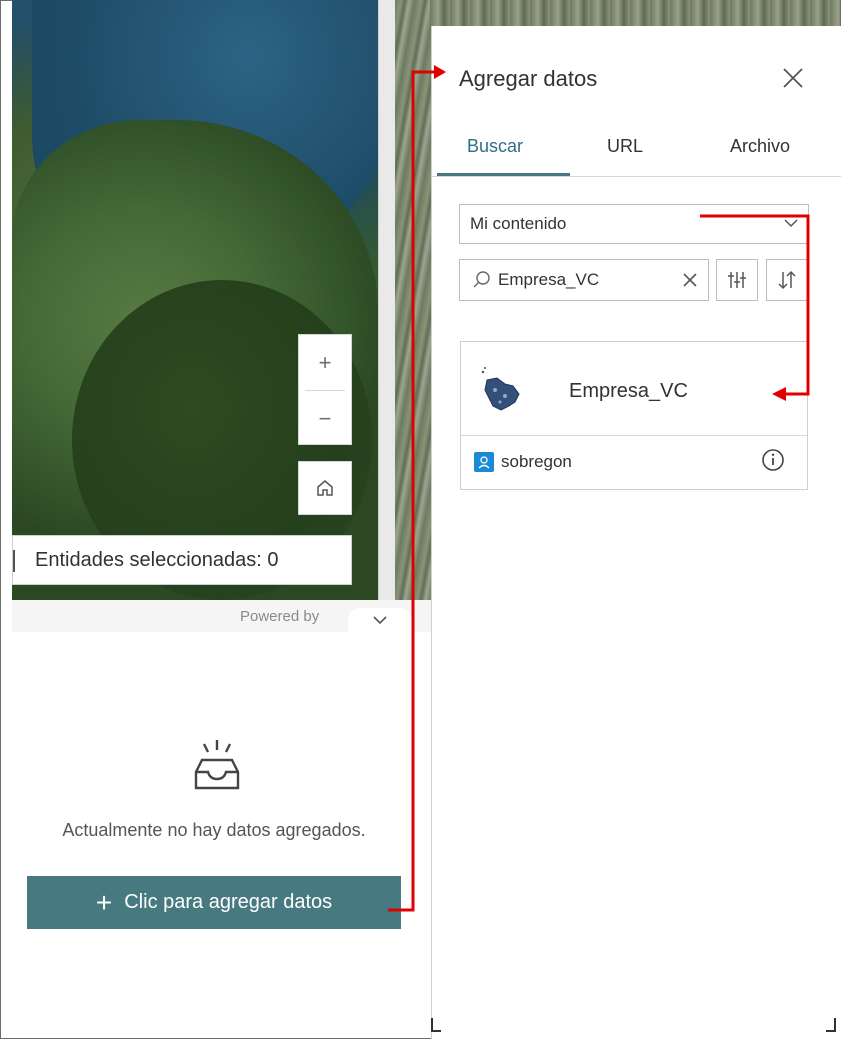  I want to click on sort-icon, so click(787, 280).